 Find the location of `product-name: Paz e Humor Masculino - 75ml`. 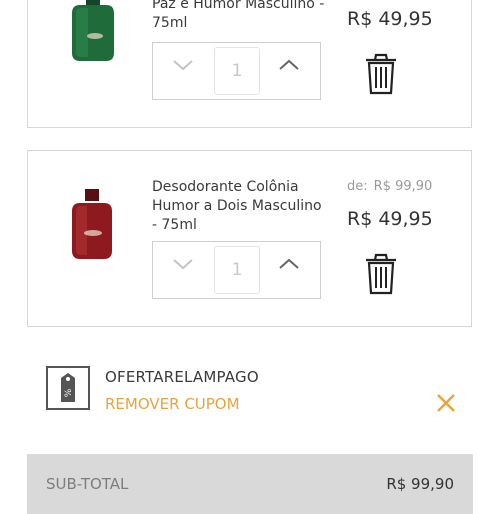

product-name: Paz e Humor Masculino - 75ml is located at coordinates (238, 15).